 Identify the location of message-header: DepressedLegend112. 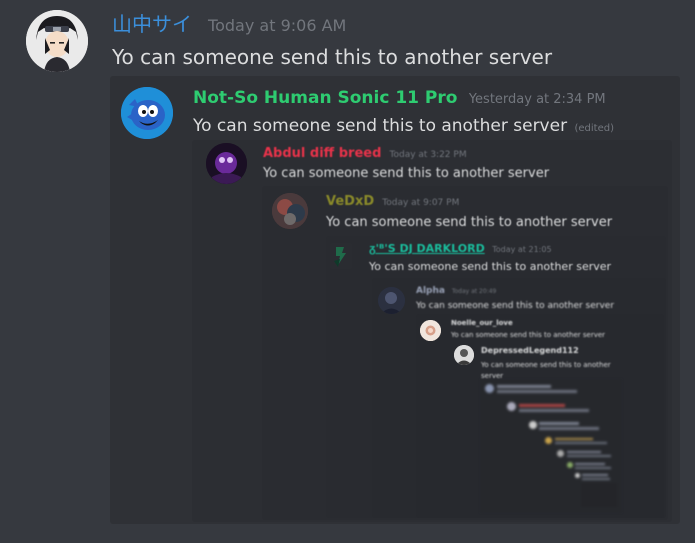
(532, 351).